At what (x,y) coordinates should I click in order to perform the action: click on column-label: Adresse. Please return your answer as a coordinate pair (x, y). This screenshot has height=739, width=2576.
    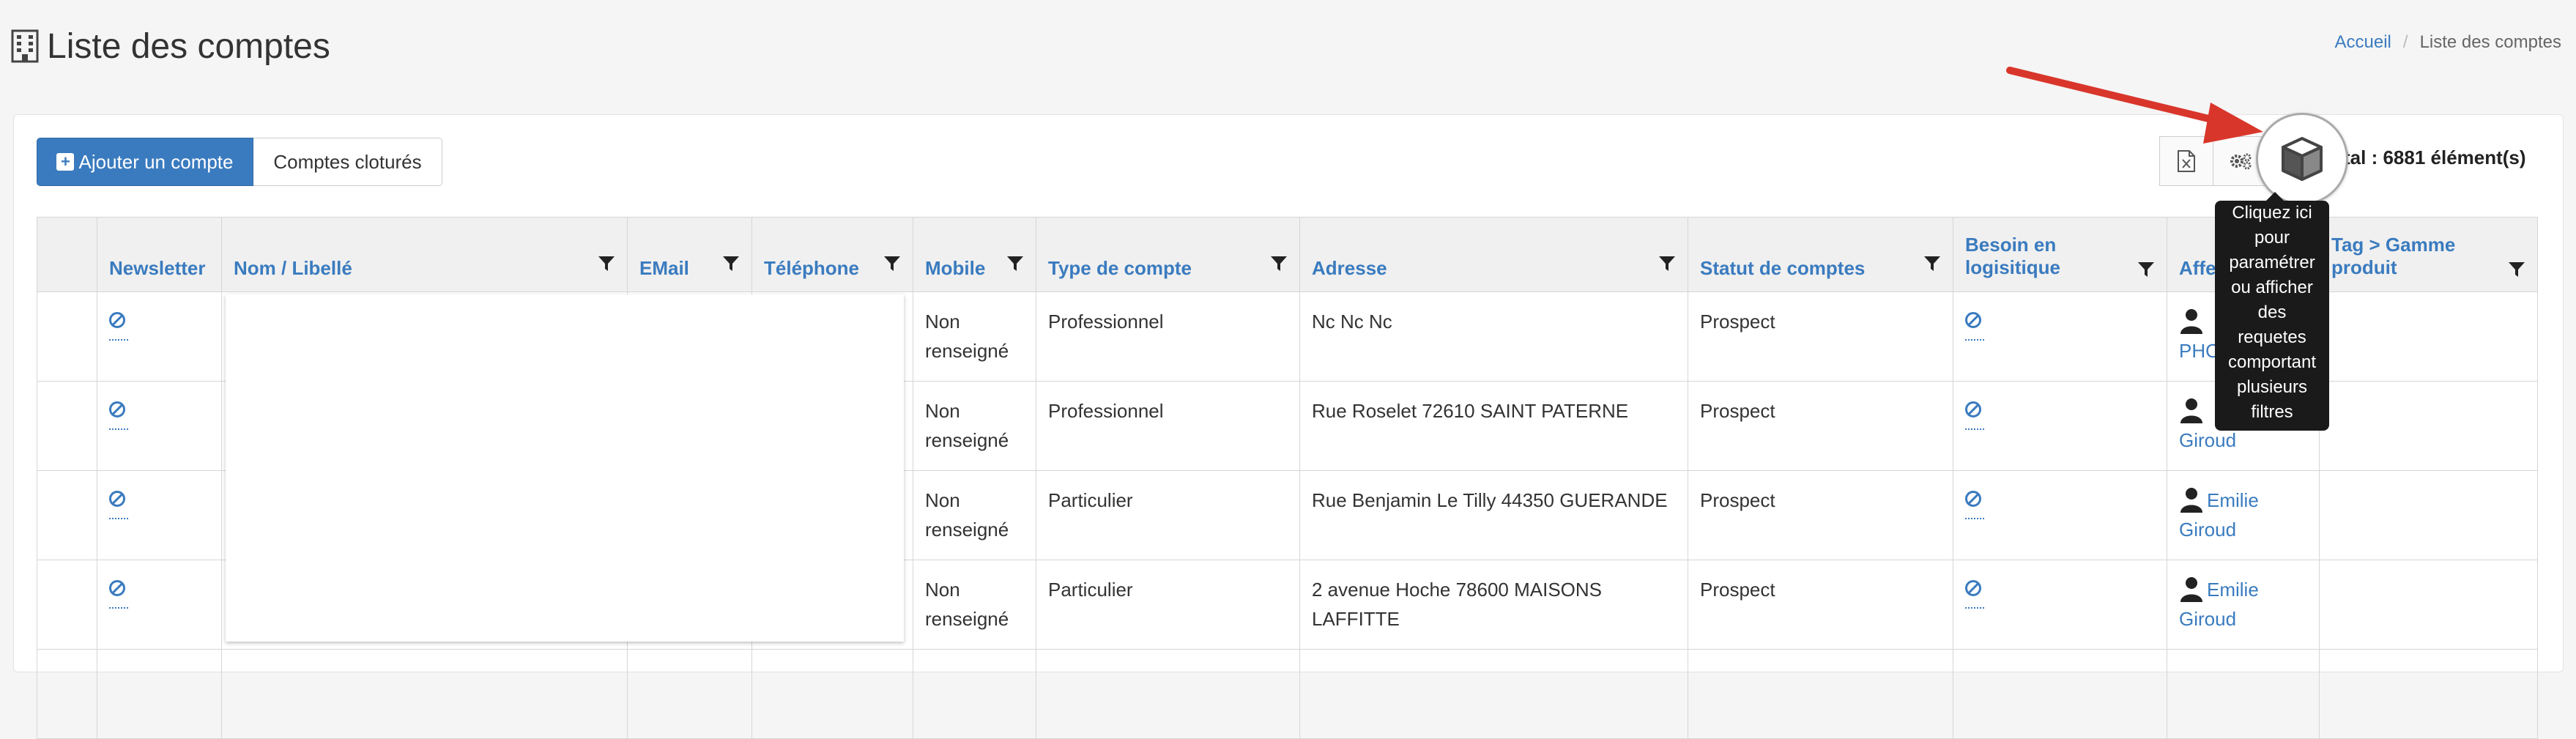
    Looking at the image, I should click on (1349, 268).